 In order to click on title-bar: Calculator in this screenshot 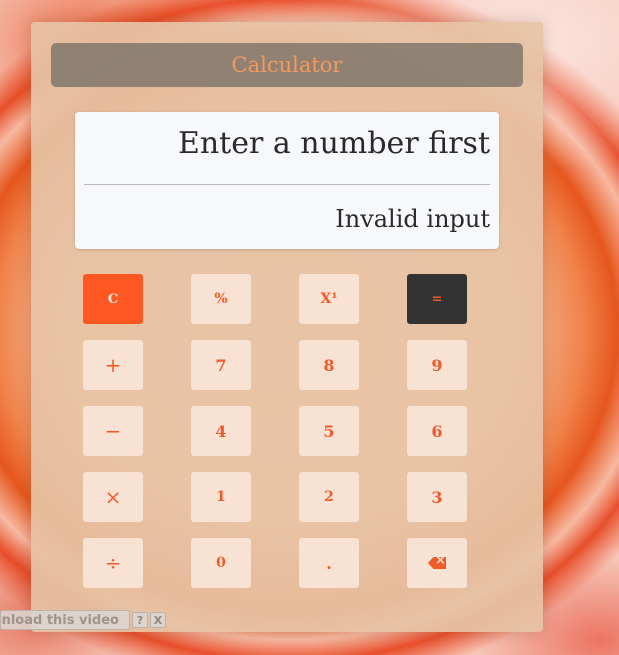, I will do `click(287, 65)`.